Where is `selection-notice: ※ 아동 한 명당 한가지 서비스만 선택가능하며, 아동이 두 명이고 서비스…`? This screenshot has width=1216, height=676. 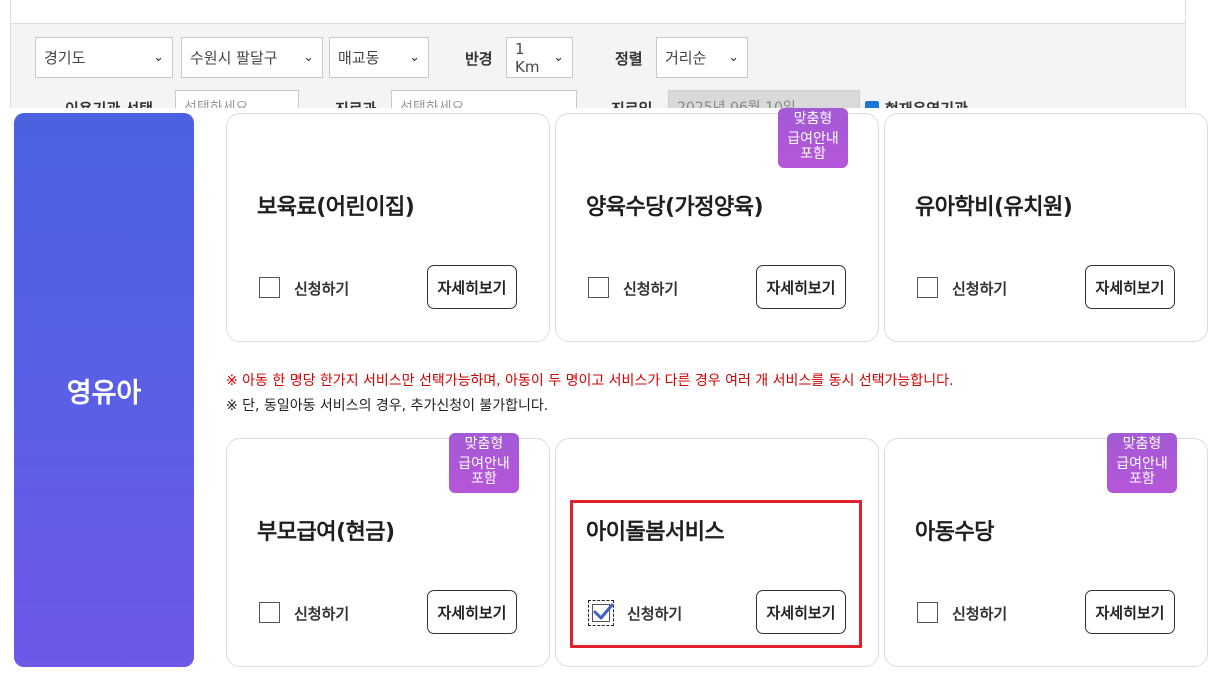
selection-notice: ※ 아동 한 명당 한가지 서비스만 선택가능하며, 아동이 두 명이고 서비스… is located at coordinates (590, 381).